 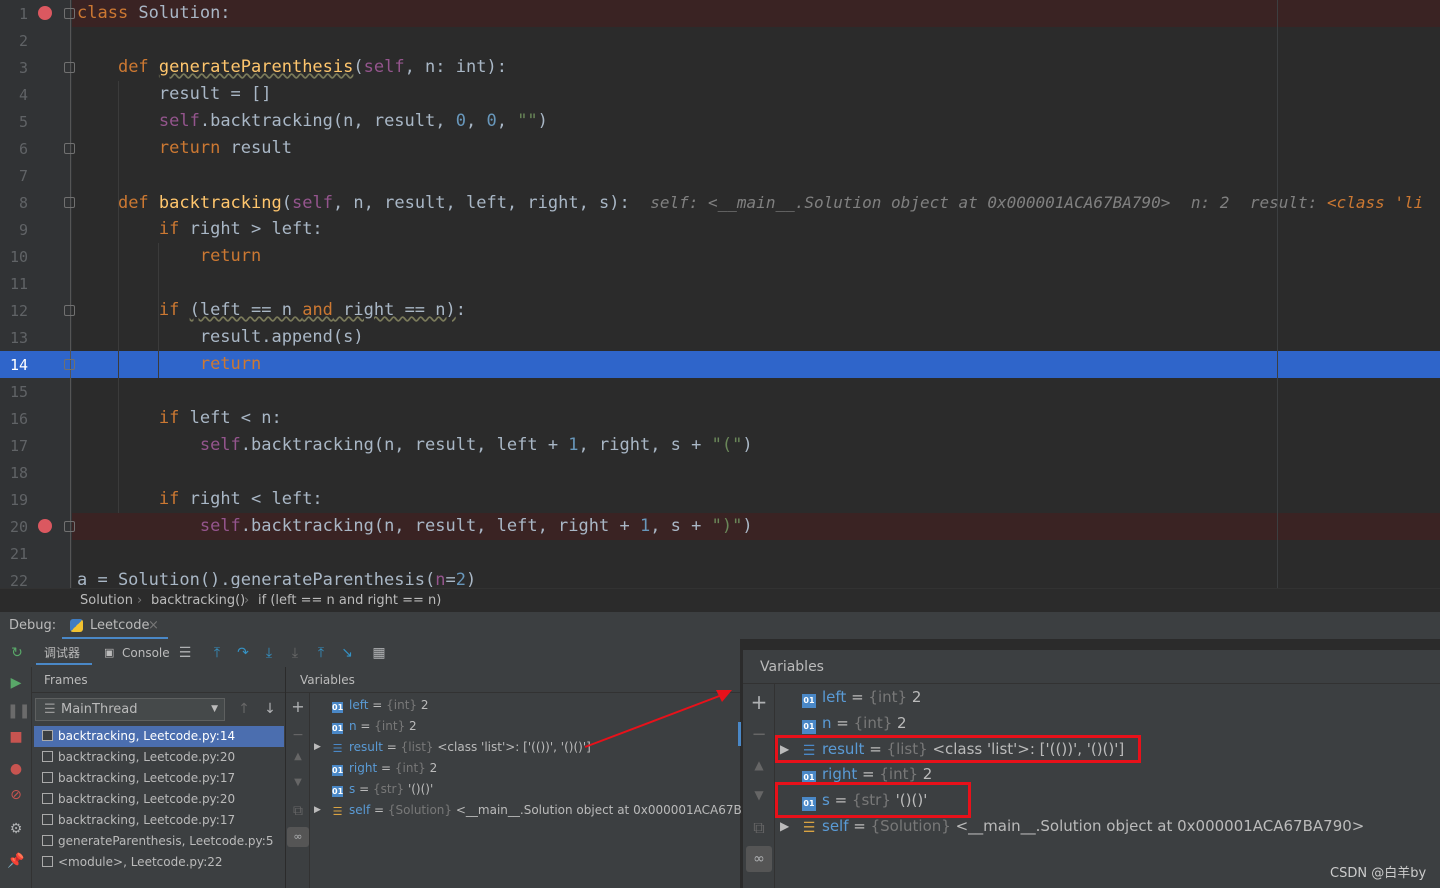 What do you see at coordinates (18, 711) in the screenshot?
I see `pause-icon: ❚❚` at bounding box center [18, 711].